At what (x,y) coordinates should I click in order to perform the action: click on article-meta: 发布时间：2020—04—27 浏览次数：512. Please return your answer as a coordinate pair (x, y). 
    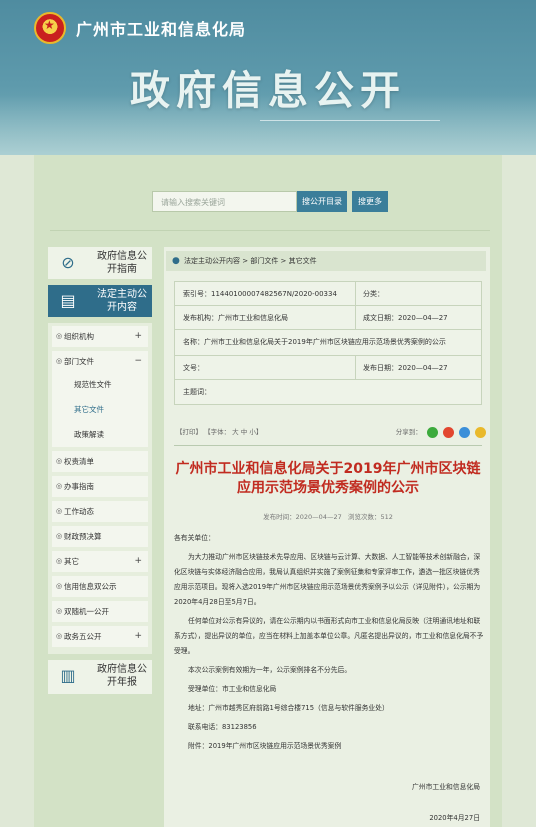
    Looking at the image, I should click on (328, 516).